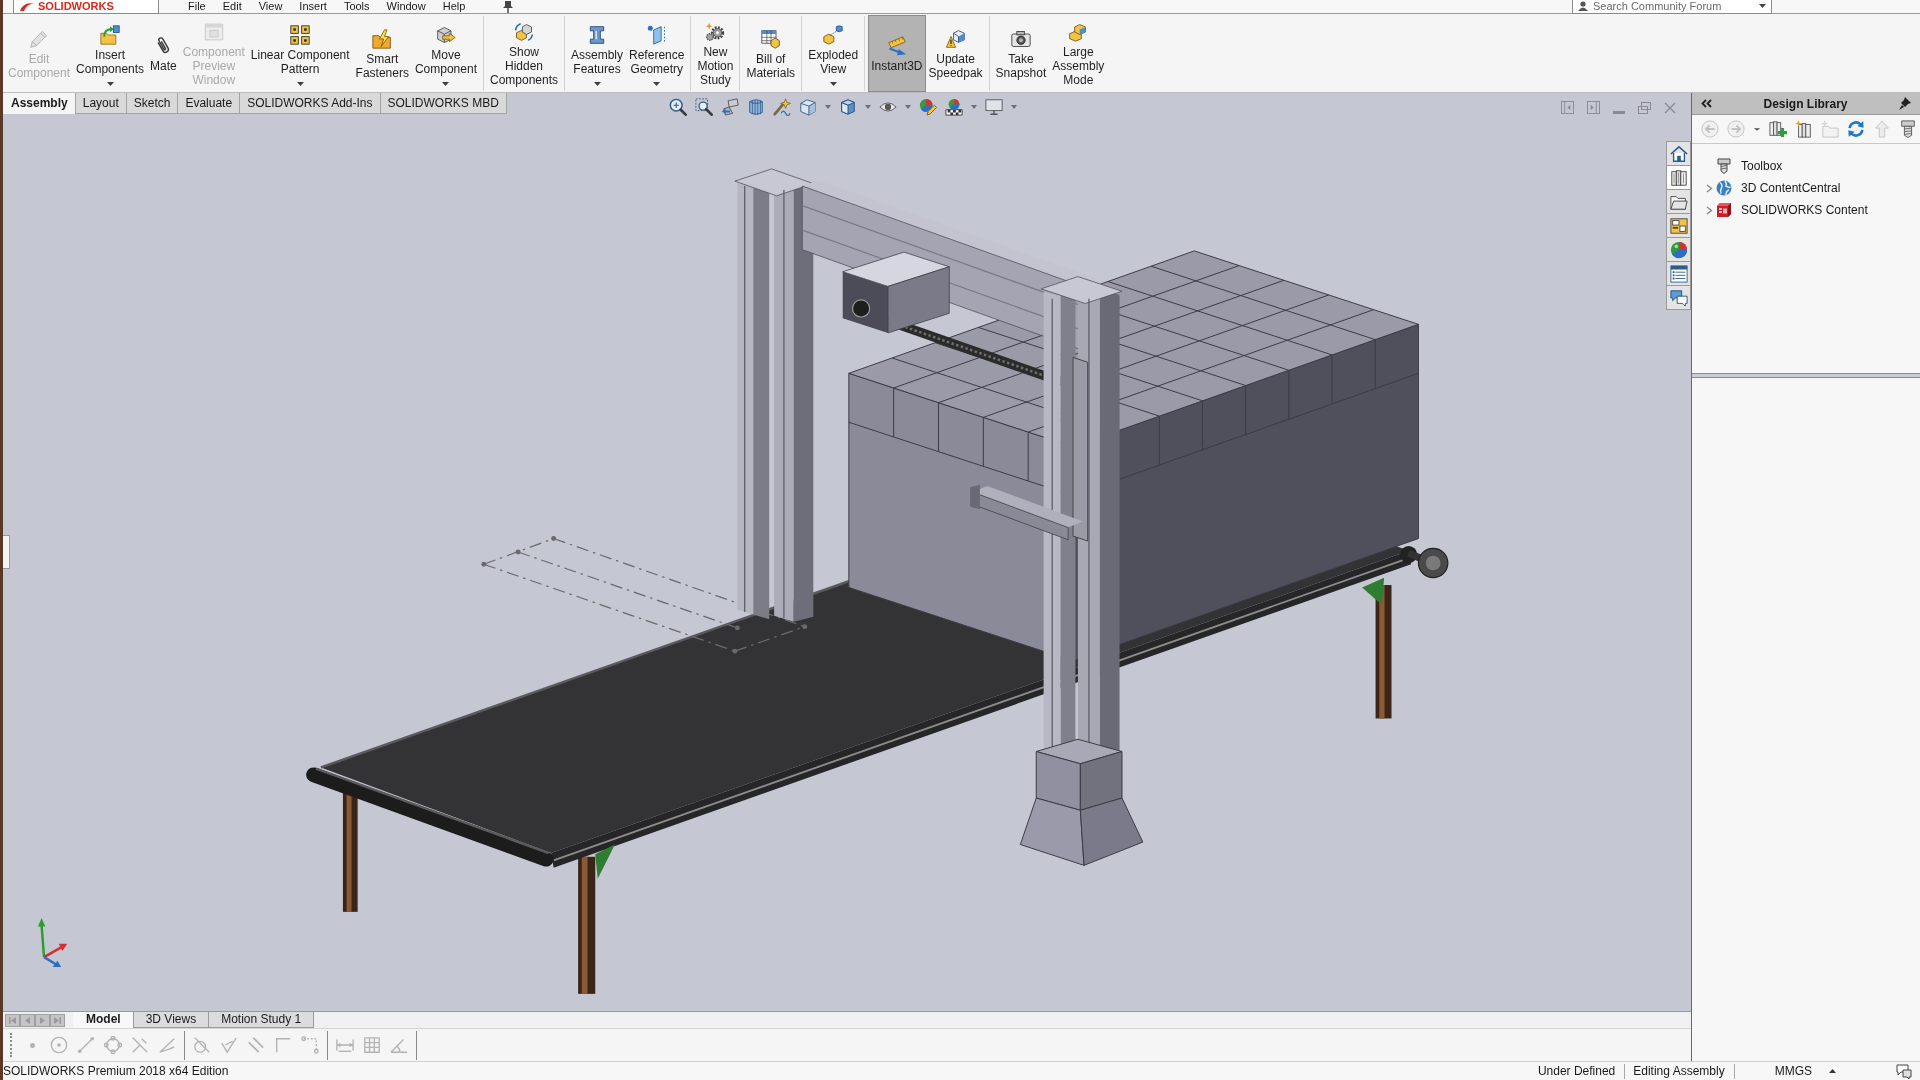 The height and width of the screenshot is (1080, 1920). What do you see at coordinates (261, 1020) in the screenshot?
I see `bottom-tab: Motion Study 1` at bounding box center [261, 1020].